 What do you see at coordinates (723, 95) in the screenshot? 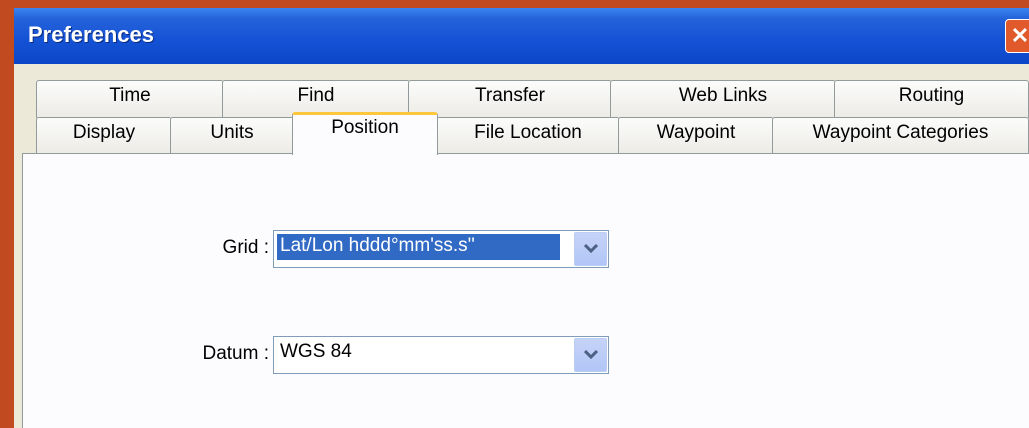
I see `tab-label: Web Links` at bounding box center [723, 95].